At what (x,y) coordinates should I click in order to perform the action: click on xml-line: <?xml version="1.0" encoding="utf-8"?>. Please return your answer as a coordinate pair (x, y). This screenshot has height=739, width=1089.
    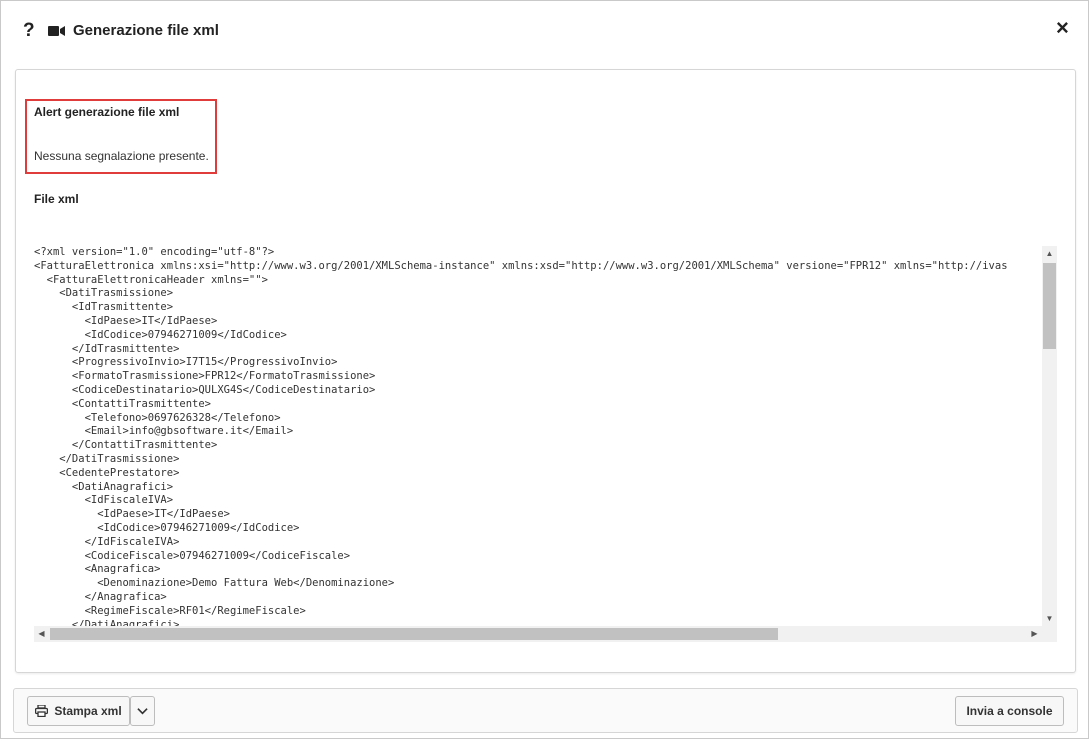
    Looking at the image, I should click on (154, 252).